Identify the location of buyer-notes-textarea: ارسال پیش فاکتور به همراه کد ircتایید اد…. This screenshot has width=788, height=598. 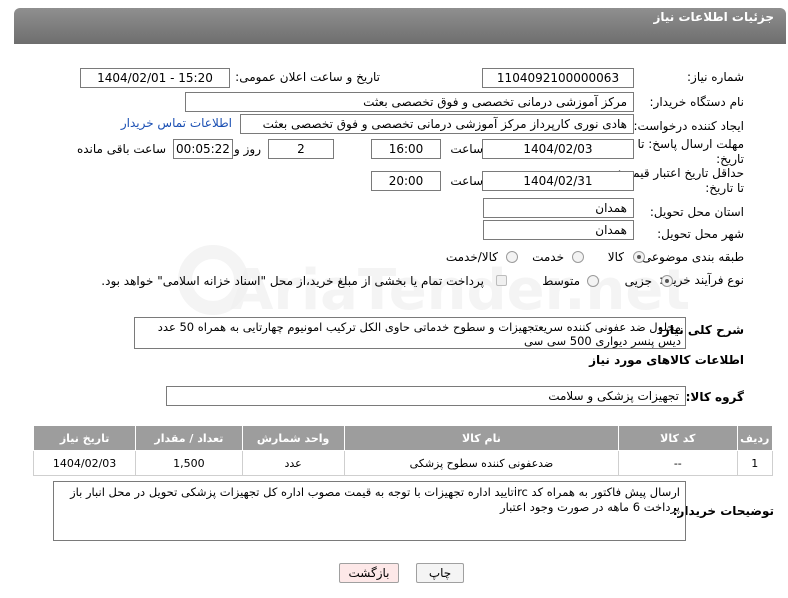
(369, 511).